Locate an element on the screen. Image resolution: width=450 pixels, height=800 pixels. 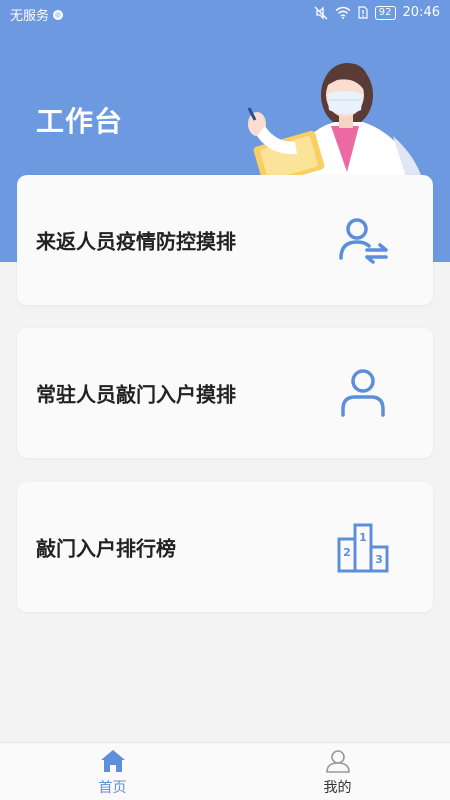
carrier-text: 无服务 is located at coordinates (30, 16).